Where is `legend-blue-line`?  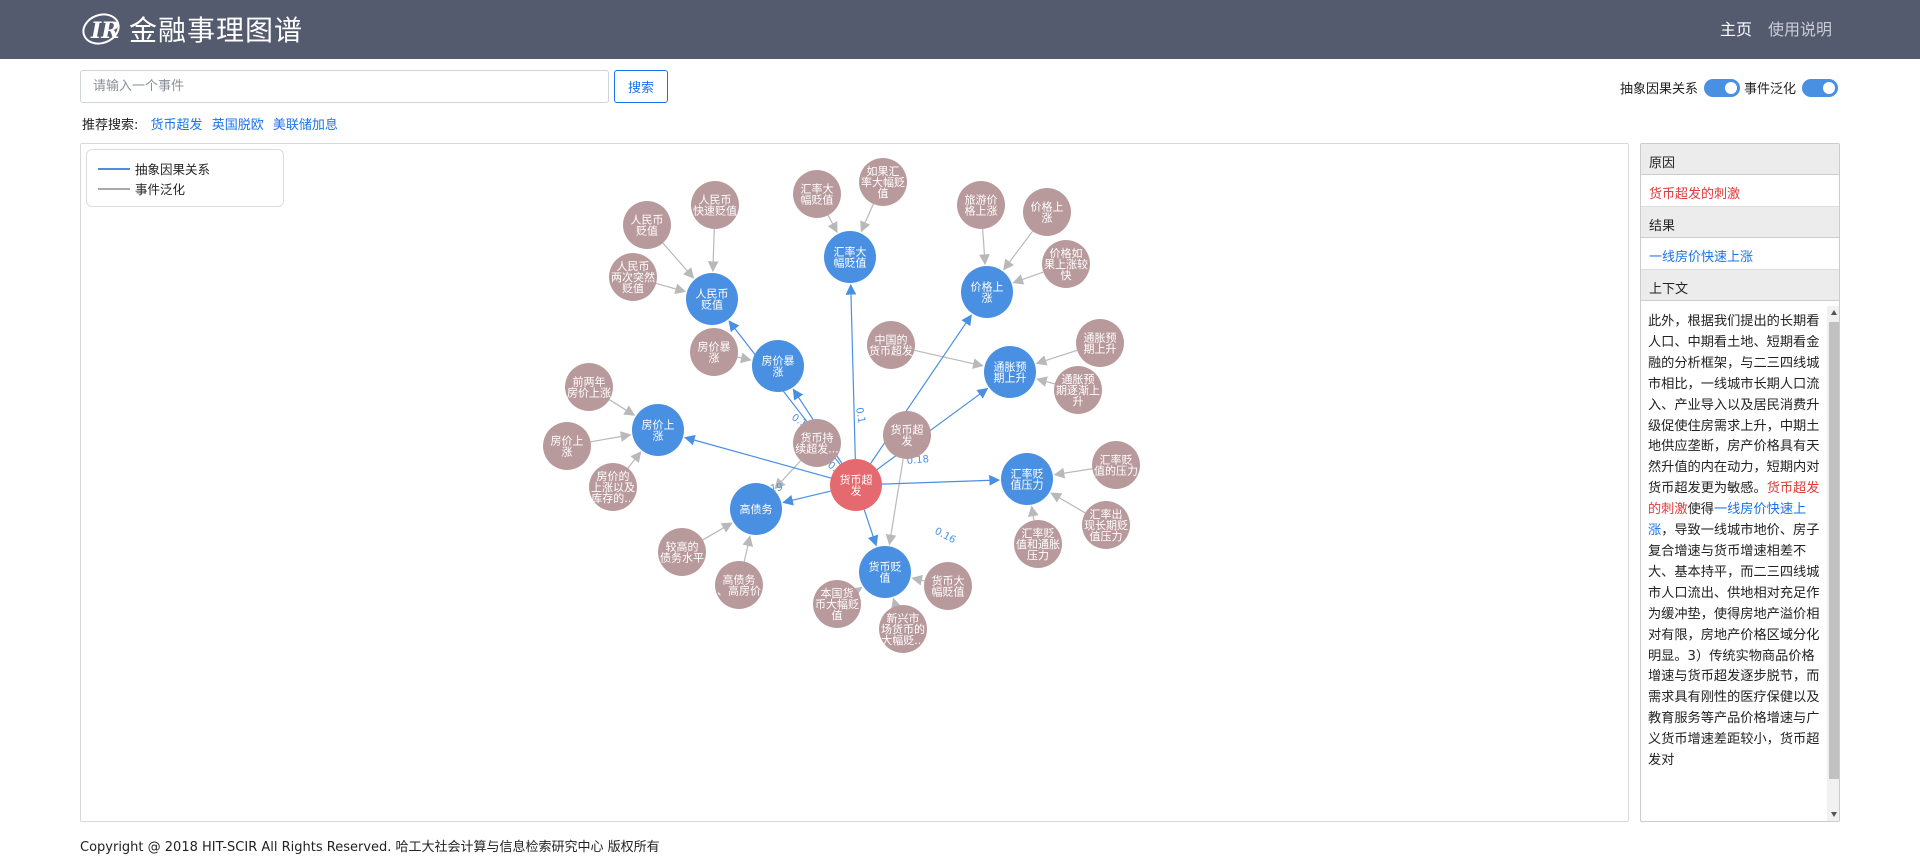
legend-blue-line is located at coordinates (114, 168).